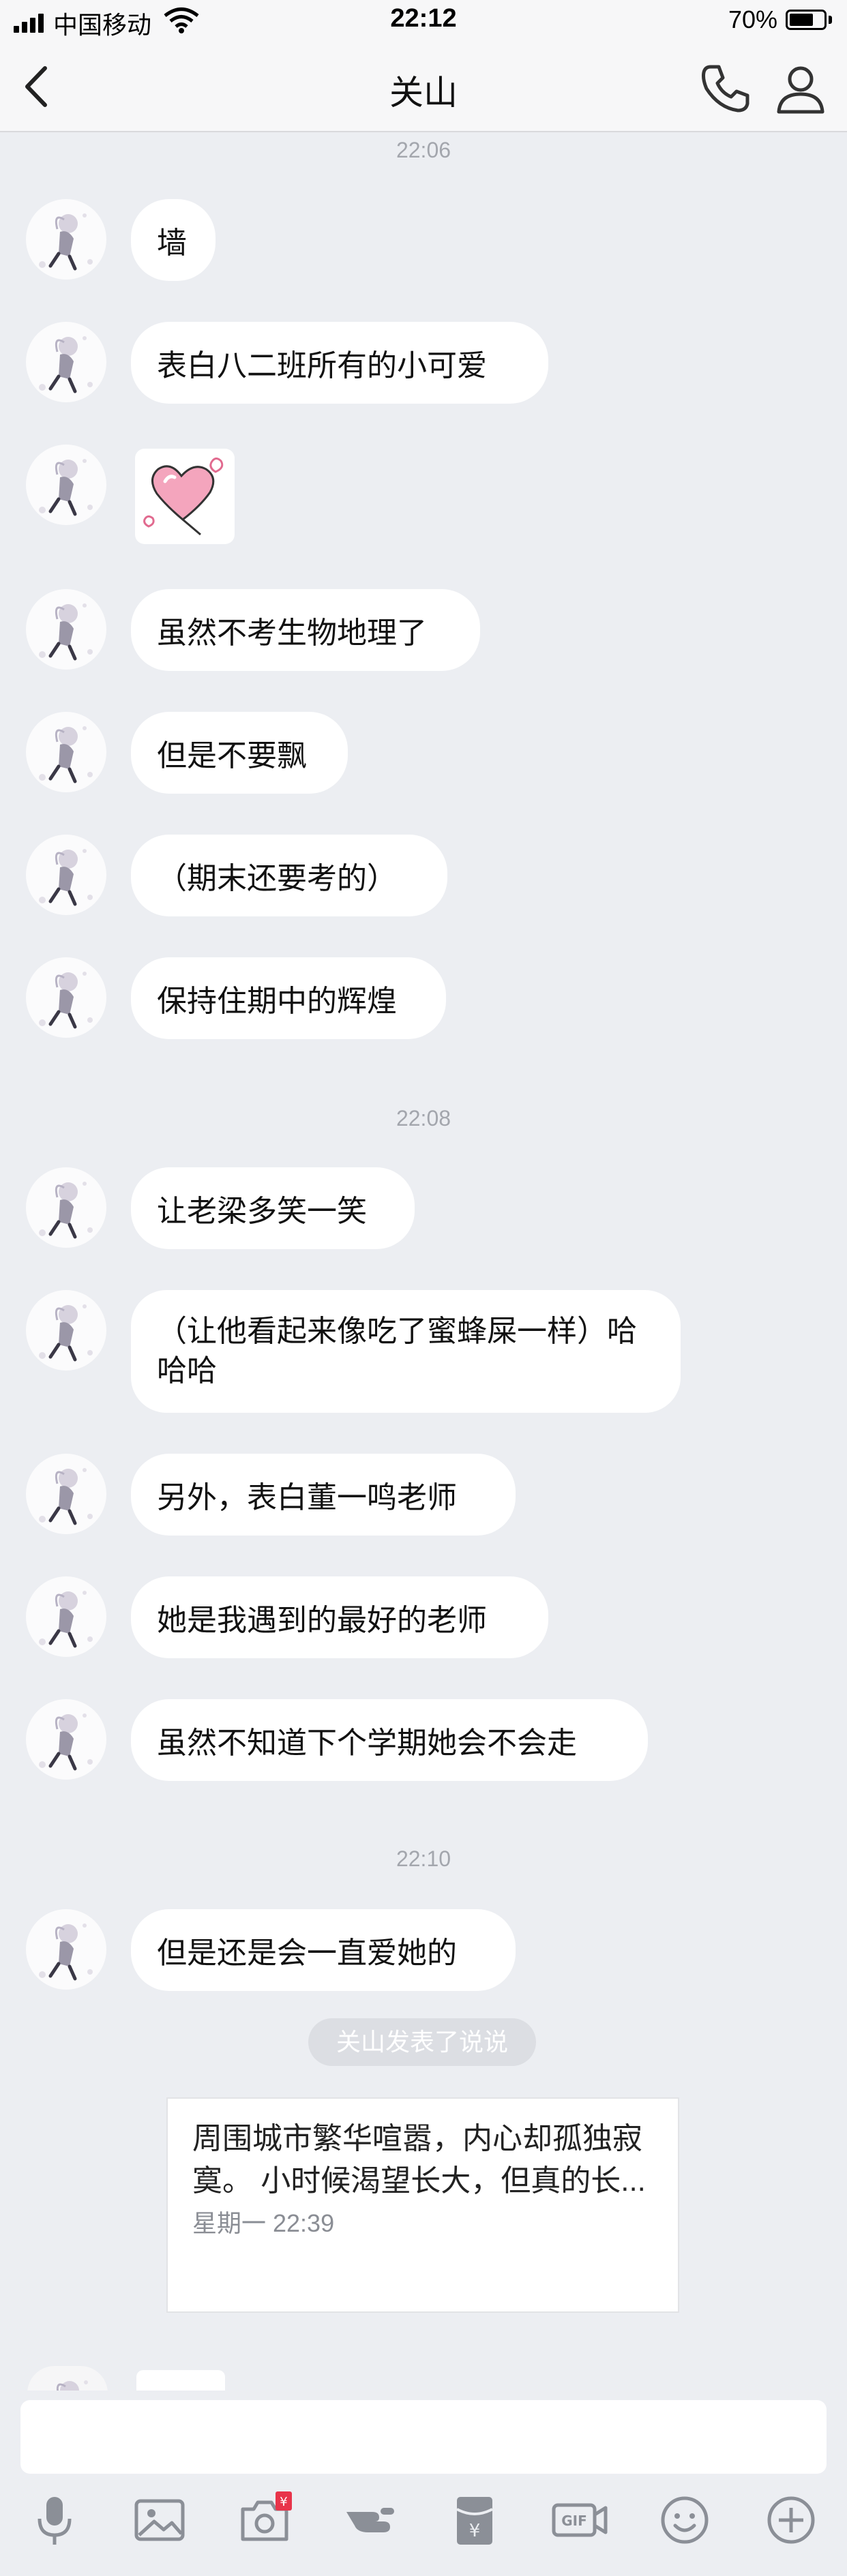 The height and width of the screenshot is (2576, 847). Describe the element at coordinates (806, 20) in the screenshot. I see `battery-icon` at that location.